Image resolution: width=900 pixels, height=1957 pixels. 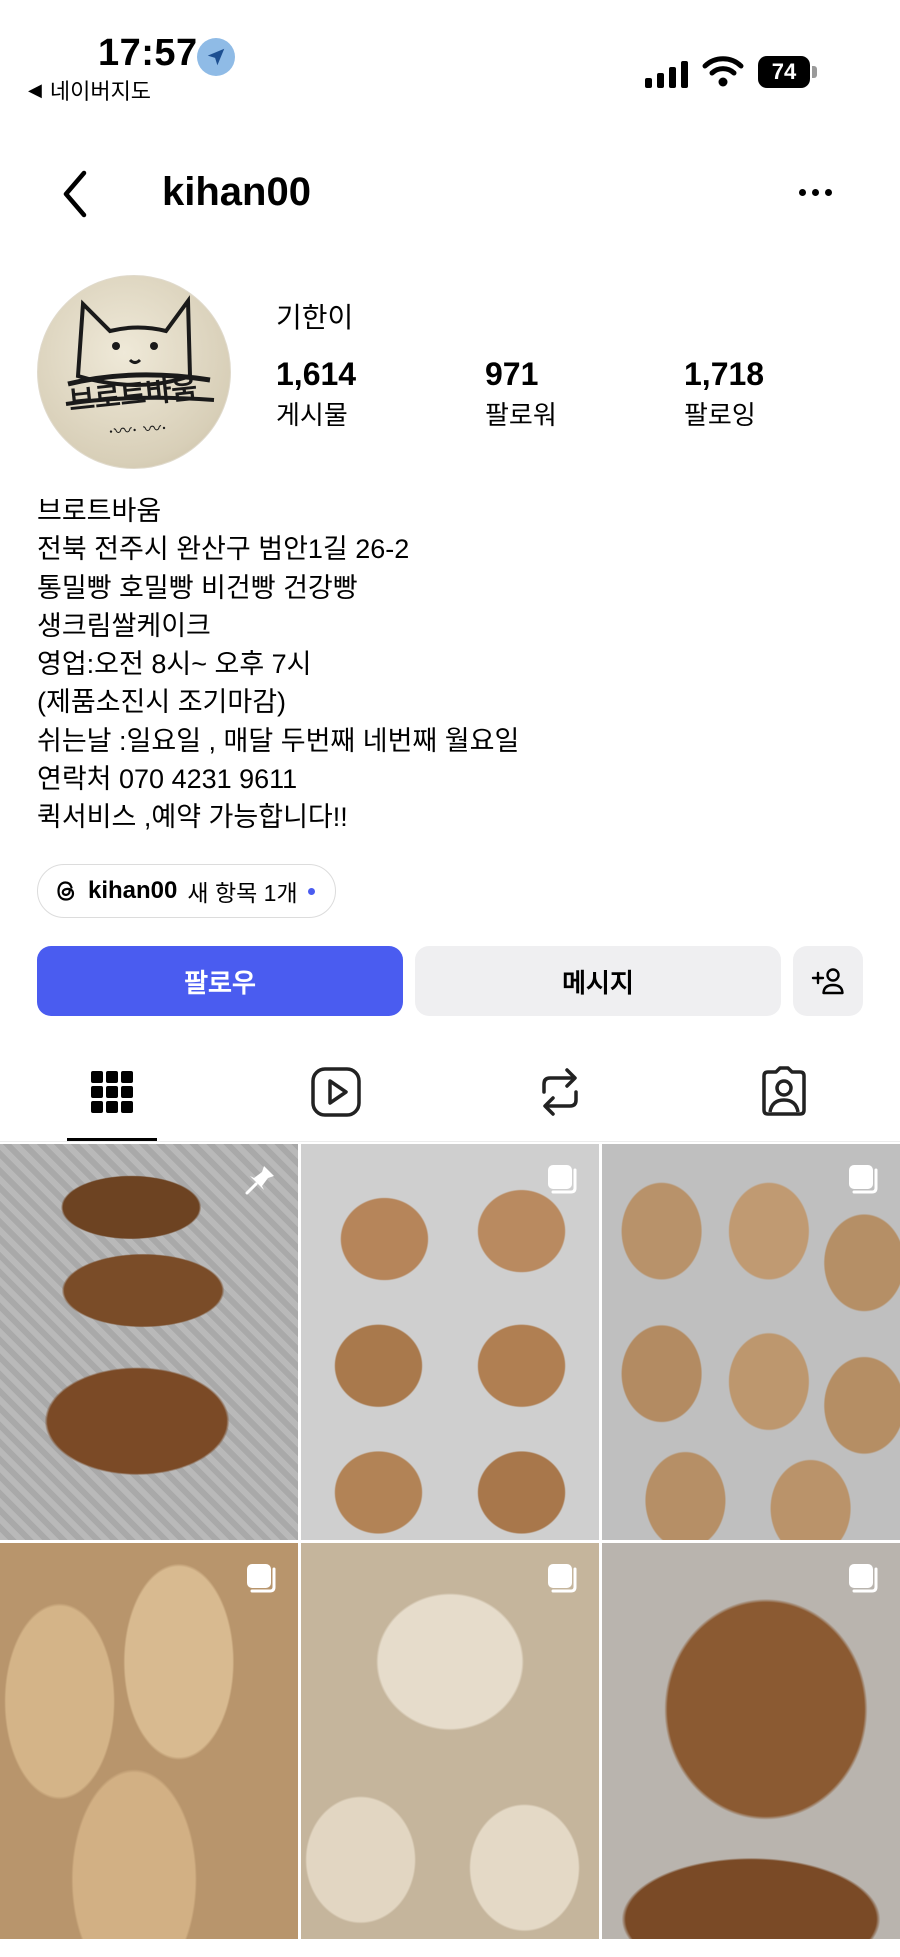 I want to click on profile-username: kihan00, so click(x=236, y=192).